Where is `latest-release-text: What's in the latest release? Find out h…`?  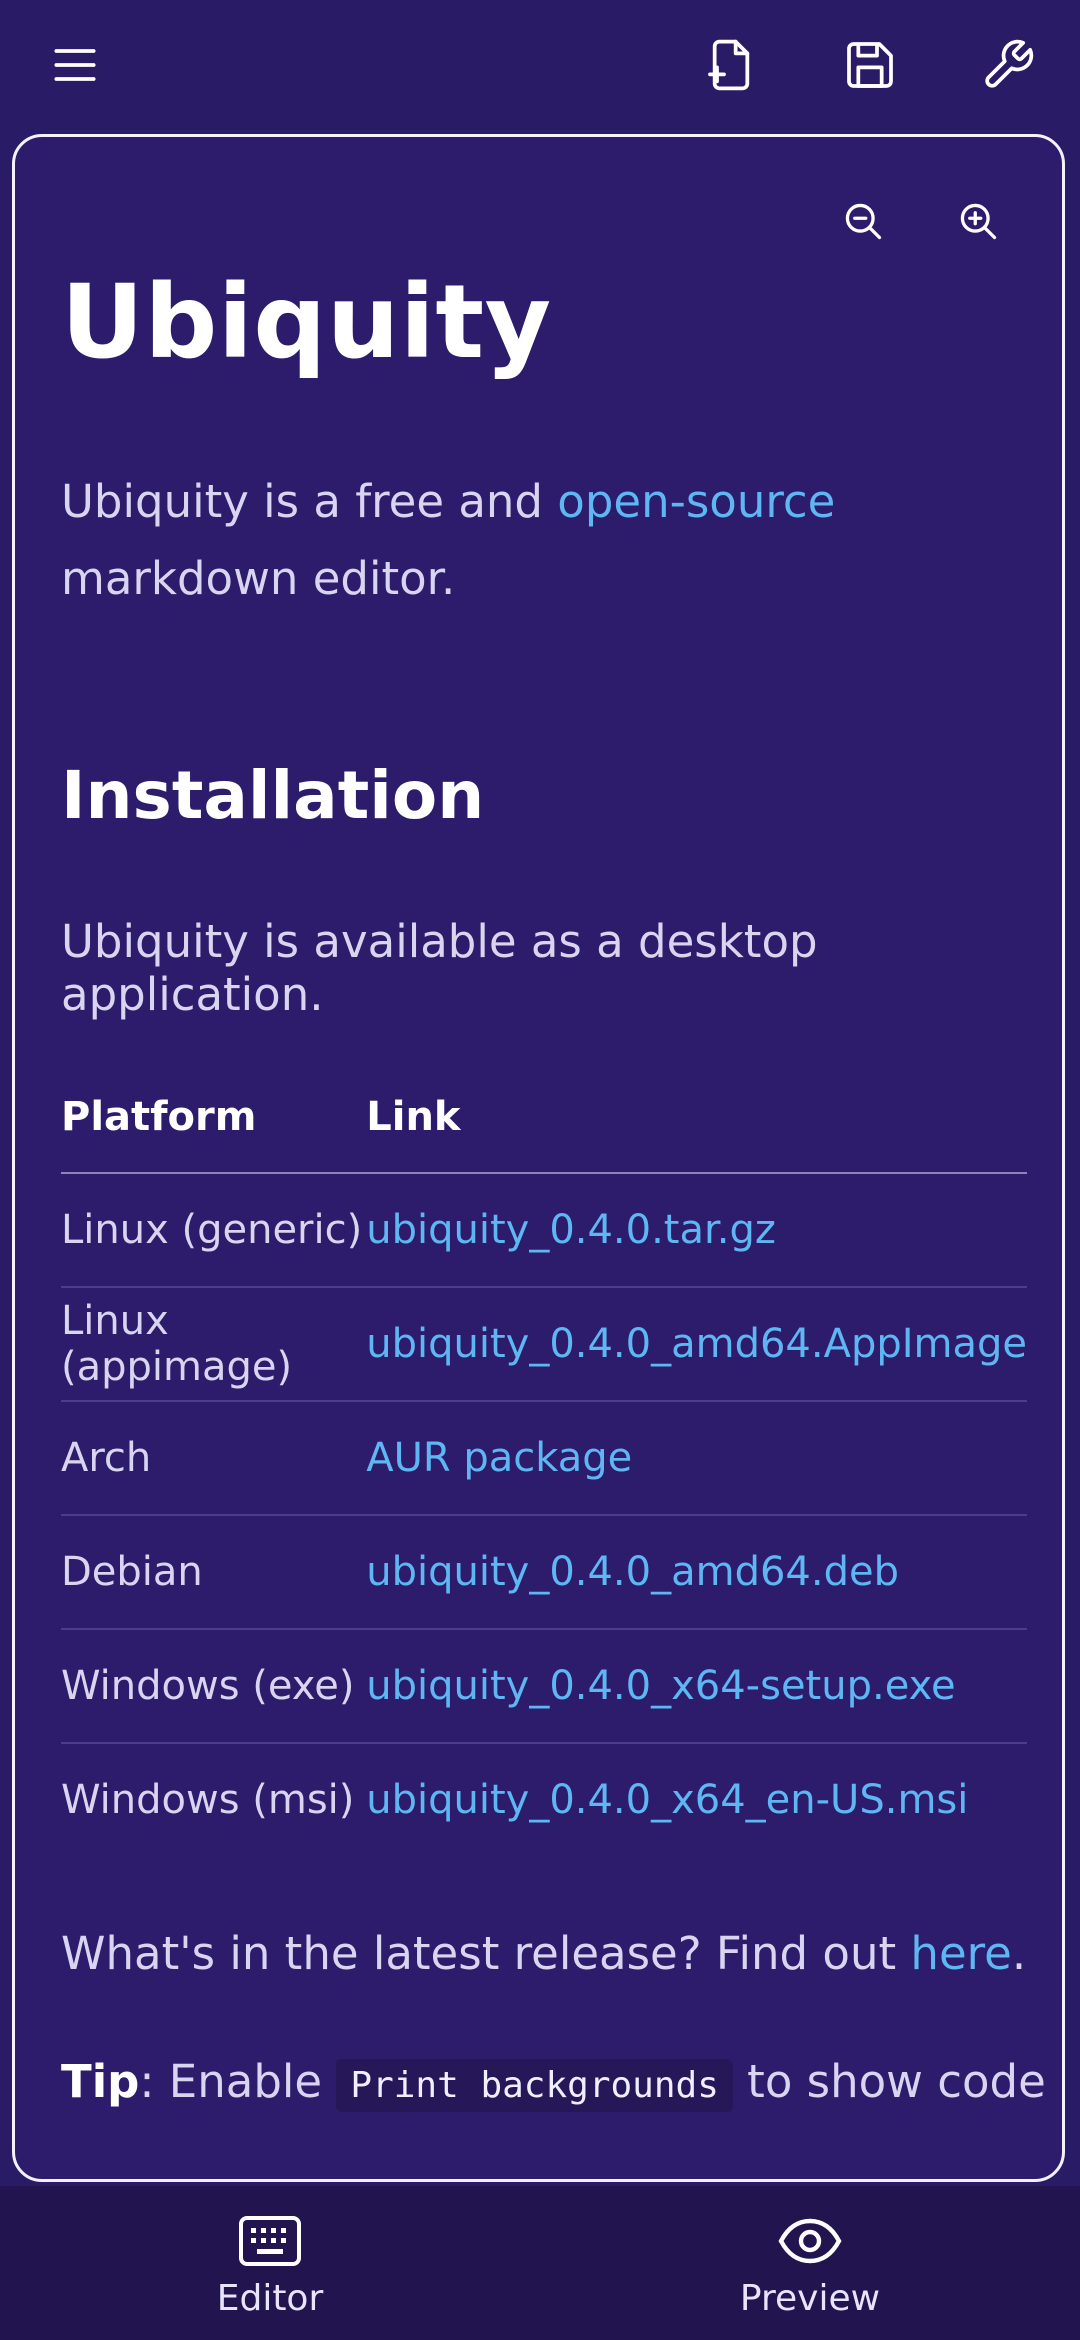 latest-release-text: What's in the latest release? Find out h… is located at coordinates (543, 1953).